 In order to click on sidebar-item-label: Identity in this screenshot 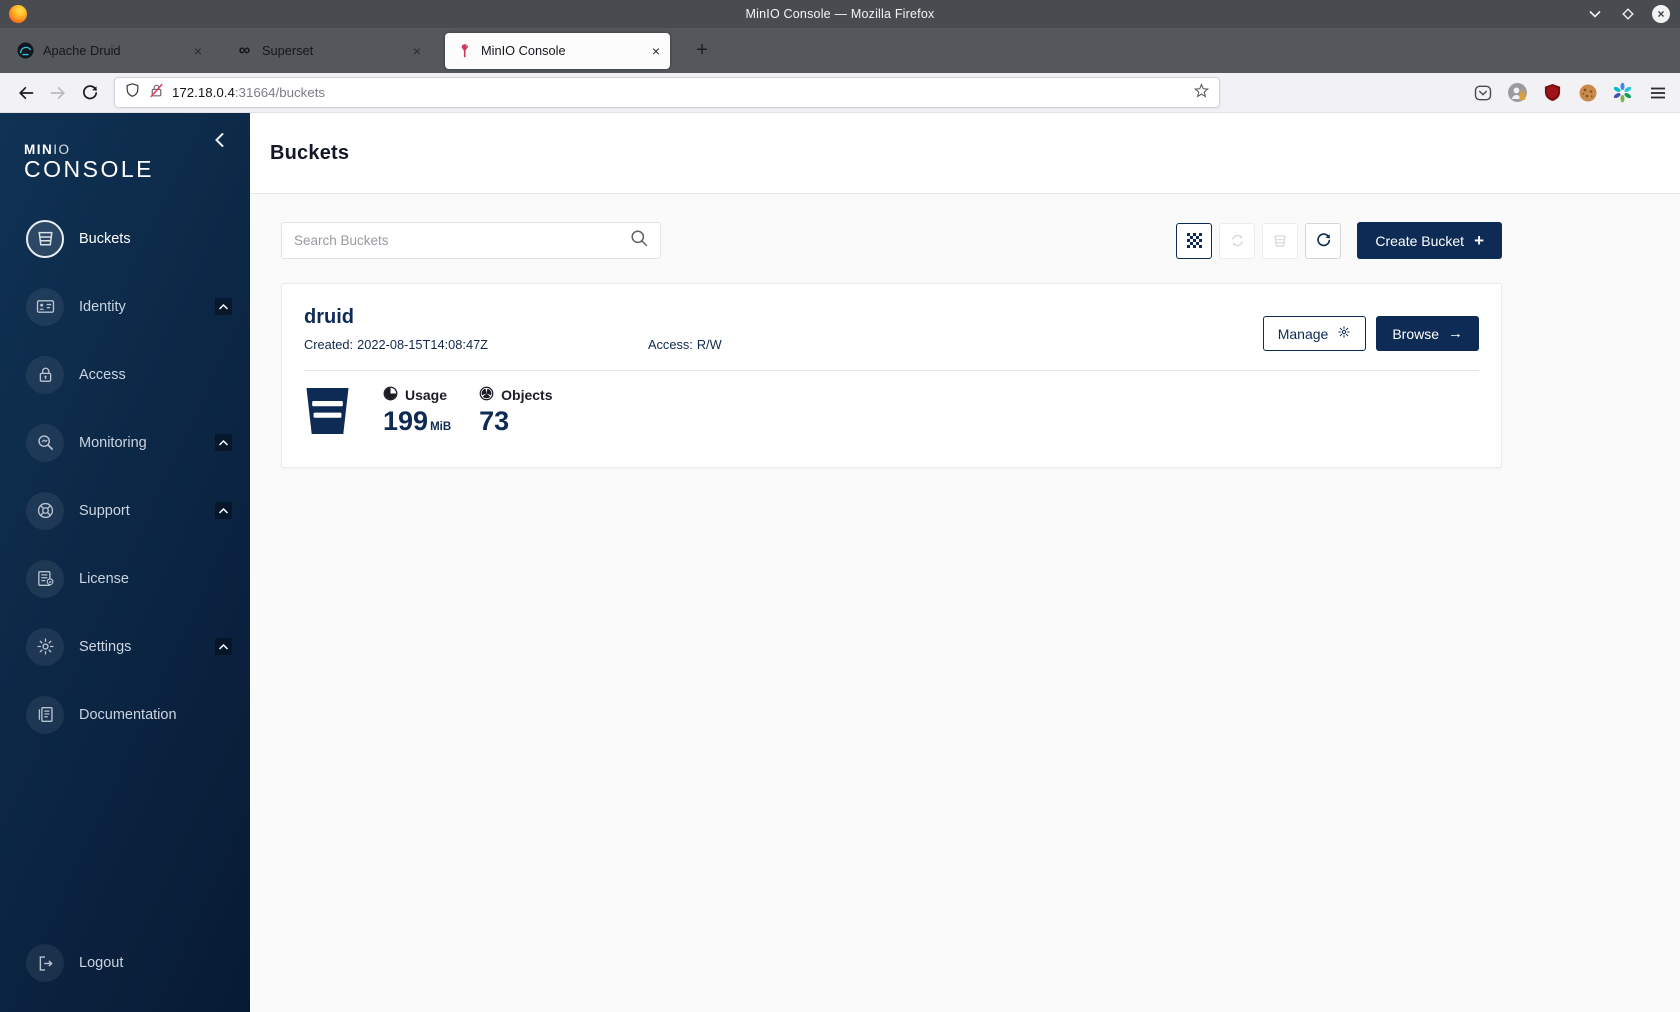, I will do `click(102, 306)`.